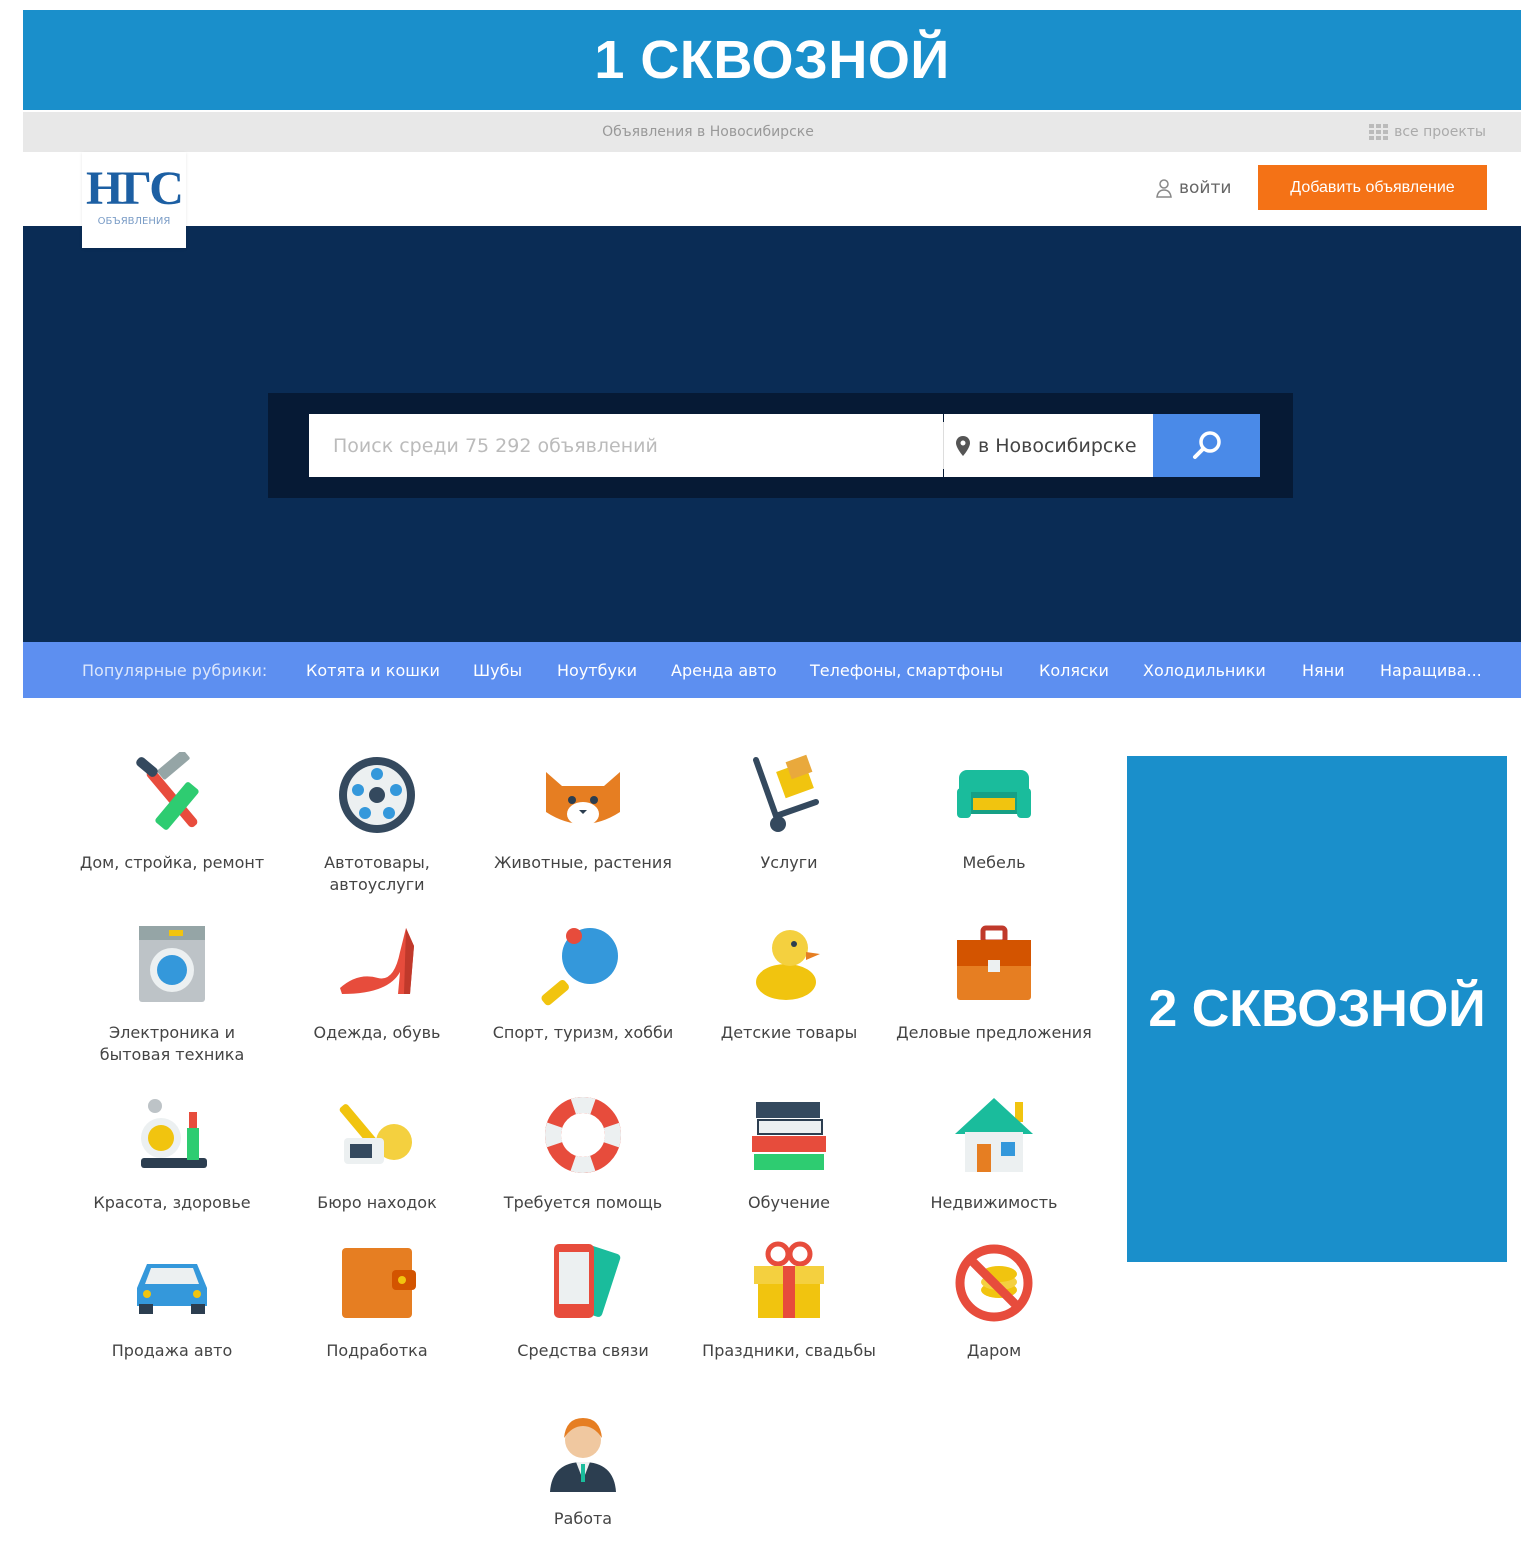 This screenshot has height=1551, width=1521. What do you see at coordinates (789, 1202) in the screenshot?
I see `category-label: Обучение` at bounding box center [789, 1202].